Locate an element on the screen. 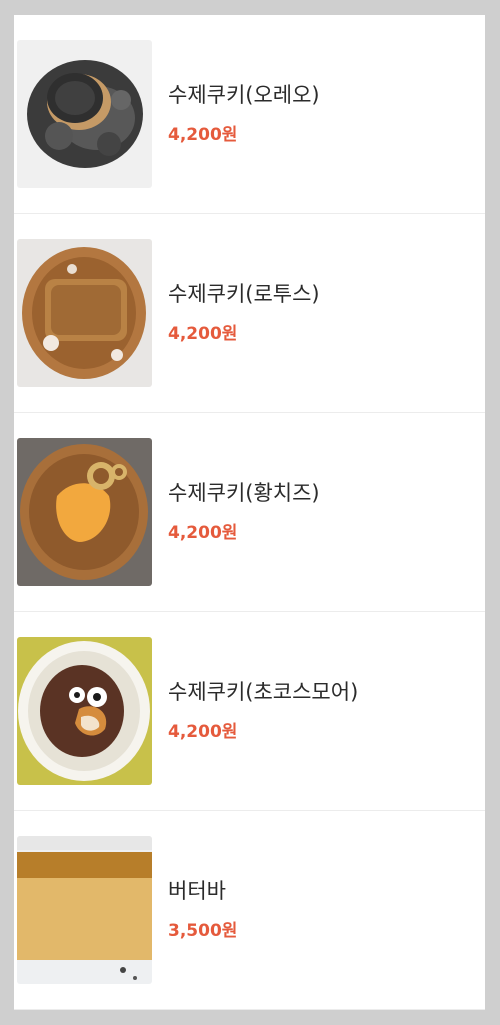  menu-item-price: 3,500원 is located at coordinates (203, 931).